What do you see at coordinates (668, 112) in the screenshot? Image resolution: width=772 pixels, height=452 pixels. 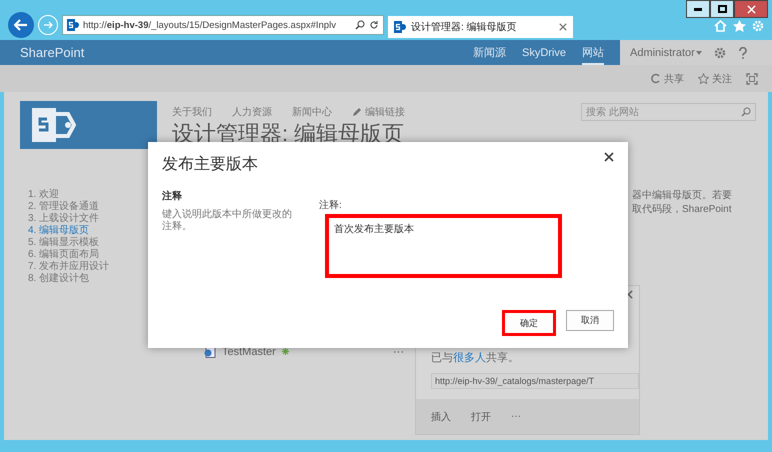 I see `search-field: 搜索 此网站` at bounding box center [668, 112].